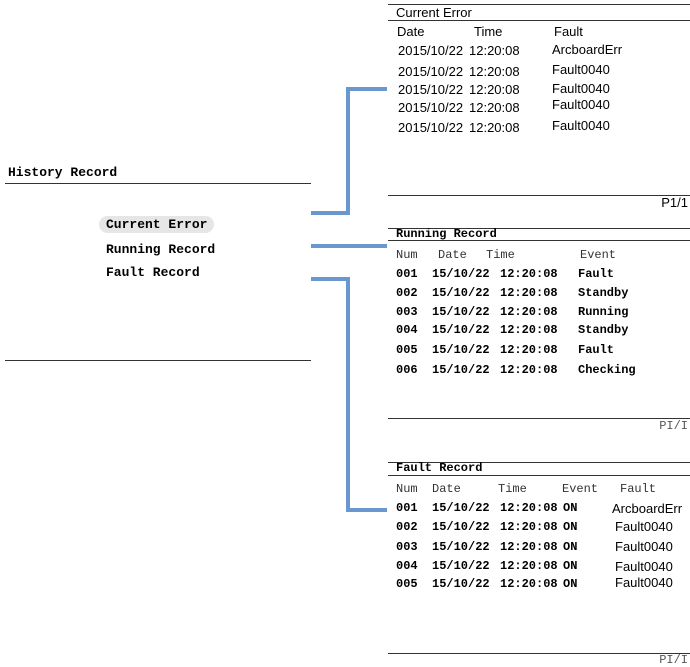 The width and height of the screenshot is (690, 667). What do you see at coordinates (63, 172) in the screenshot?
I see `history-record-title: History Record` at bounding box center [63, 172].